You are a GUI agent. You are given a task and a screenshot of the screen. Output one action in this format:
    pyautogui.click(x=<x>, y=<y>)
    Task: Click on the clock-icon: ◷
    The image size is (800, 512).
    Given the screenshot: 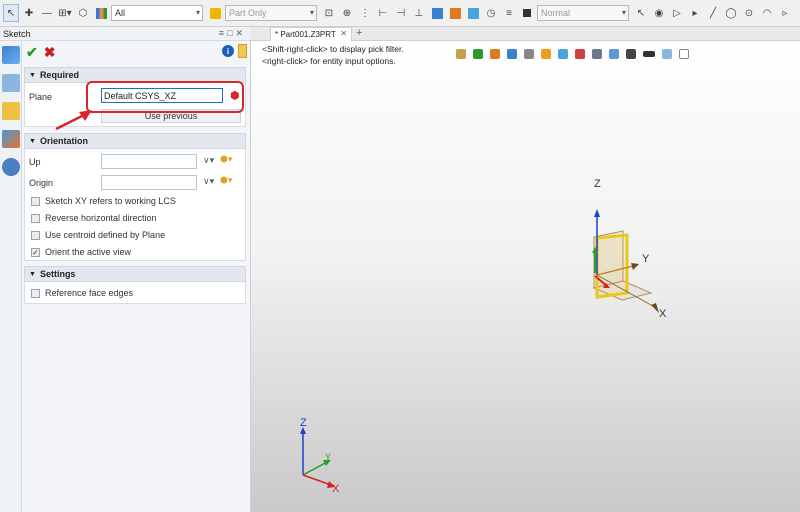 What is the action you would take?
    pyautogui.click(x=491, y=13)
    